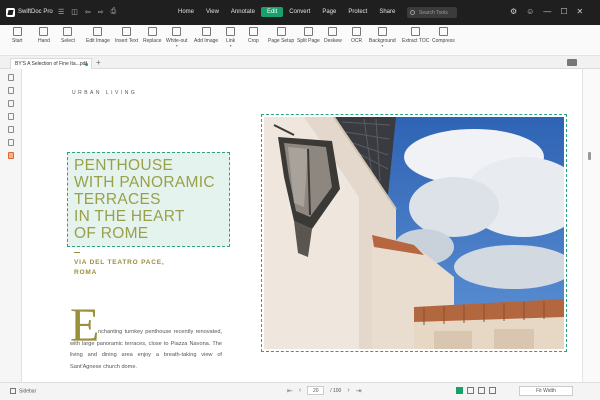 The height and width of the screenshot is (400, 600). Describe the element at coordinates (333, 31) in the screenshot. I see `deskew-icon` at that location.